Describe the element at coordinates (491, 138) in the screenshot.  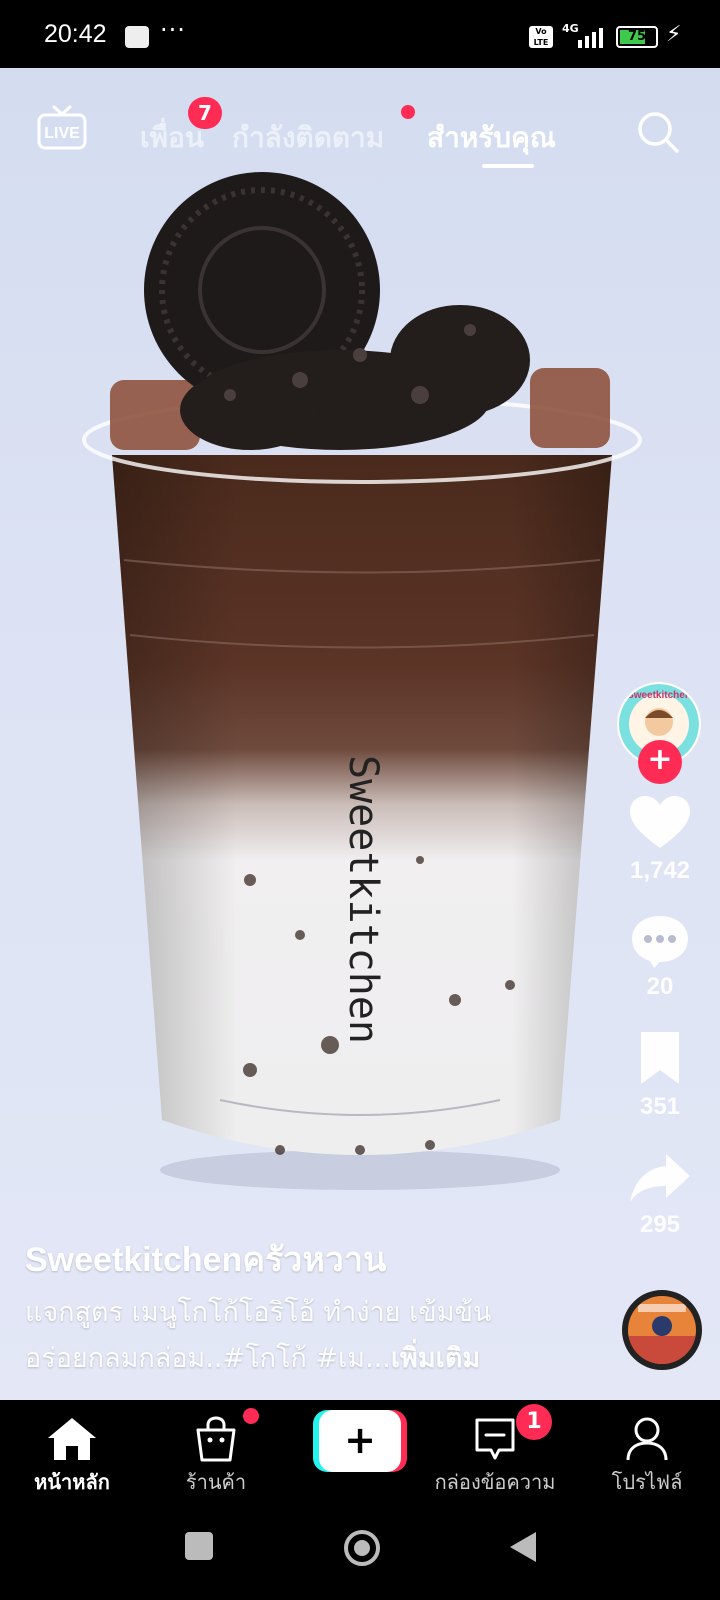
I see `tab-for-you: สำหรับคุณ` at that location.